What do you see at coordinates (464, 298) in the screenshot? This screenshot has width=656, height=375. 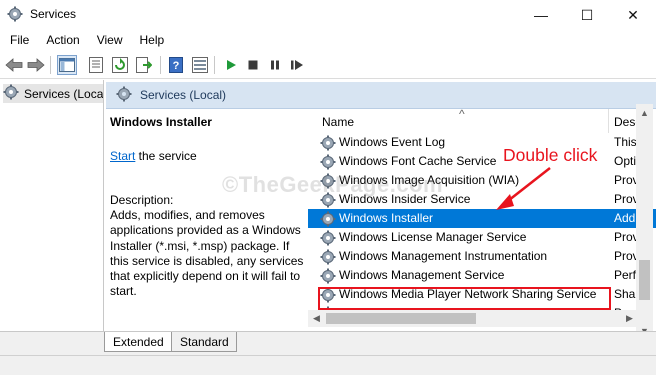 I see `annotation-highlight-box` at bounding box center [464, 298].